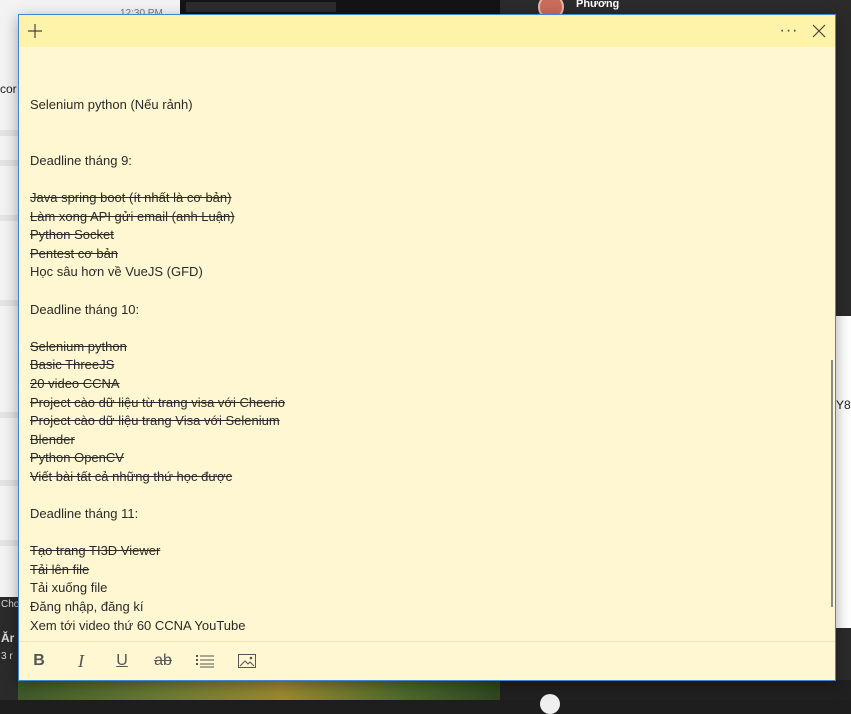 Image resolution: width=851 pixels, height=714 pixels. Describe the element at coordinates (420, 514) in the screenshot. I see `note-line: Deadline tháng 11:` at that location.